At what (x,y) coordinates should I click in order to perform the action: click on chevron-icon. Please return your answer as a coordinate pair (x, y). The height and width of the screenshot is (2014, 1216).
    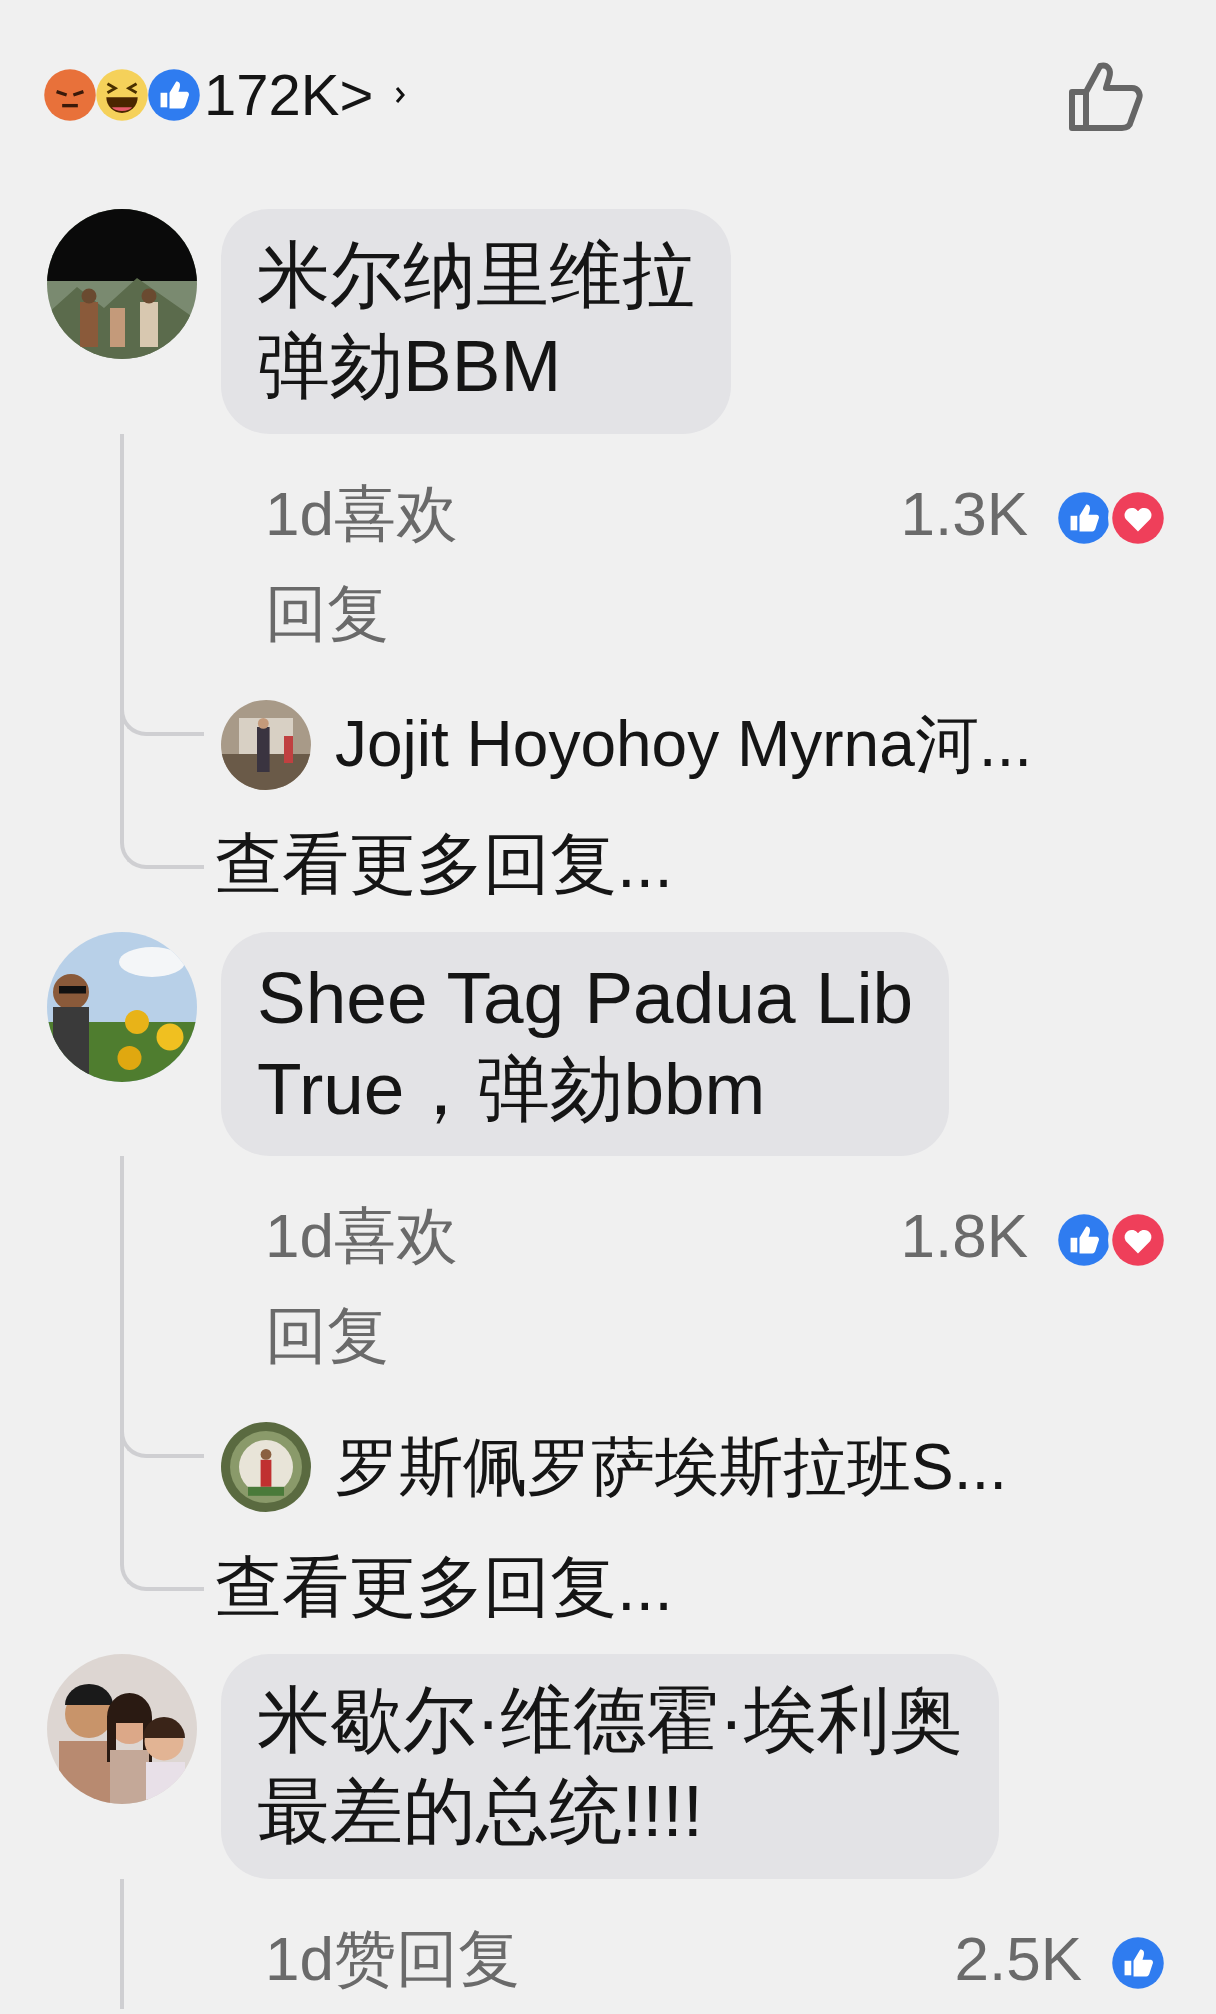
    Looking at the image, I should click on (400, 95).